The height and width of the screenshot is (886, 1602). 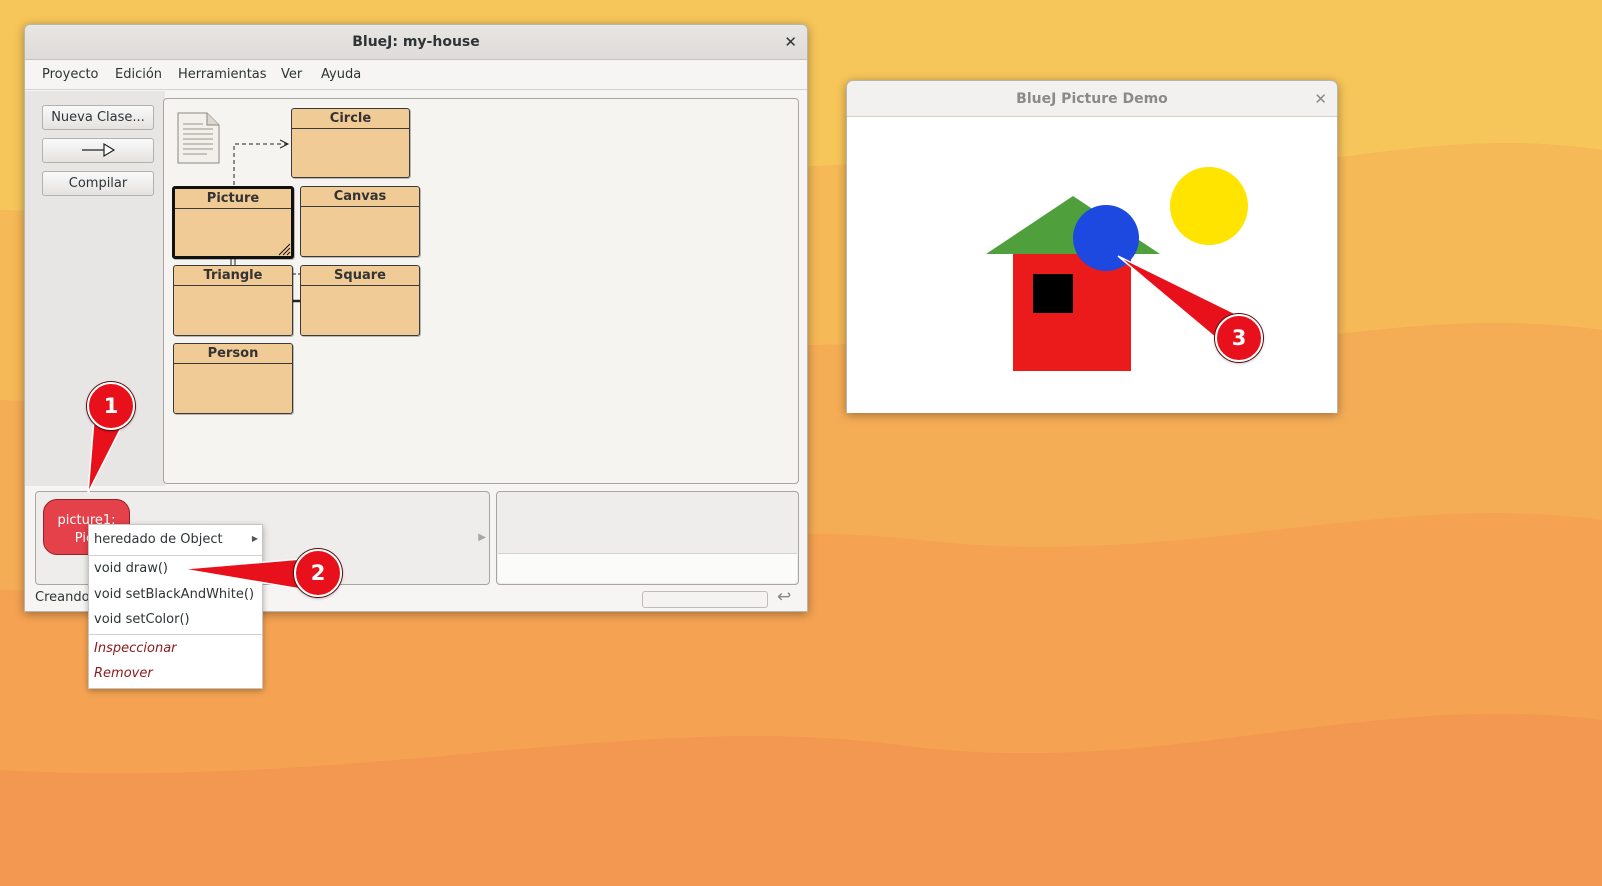 I want to click on picture-demo-window: BlueJ Picture Demo ✕, so click(x=1092, y=246).